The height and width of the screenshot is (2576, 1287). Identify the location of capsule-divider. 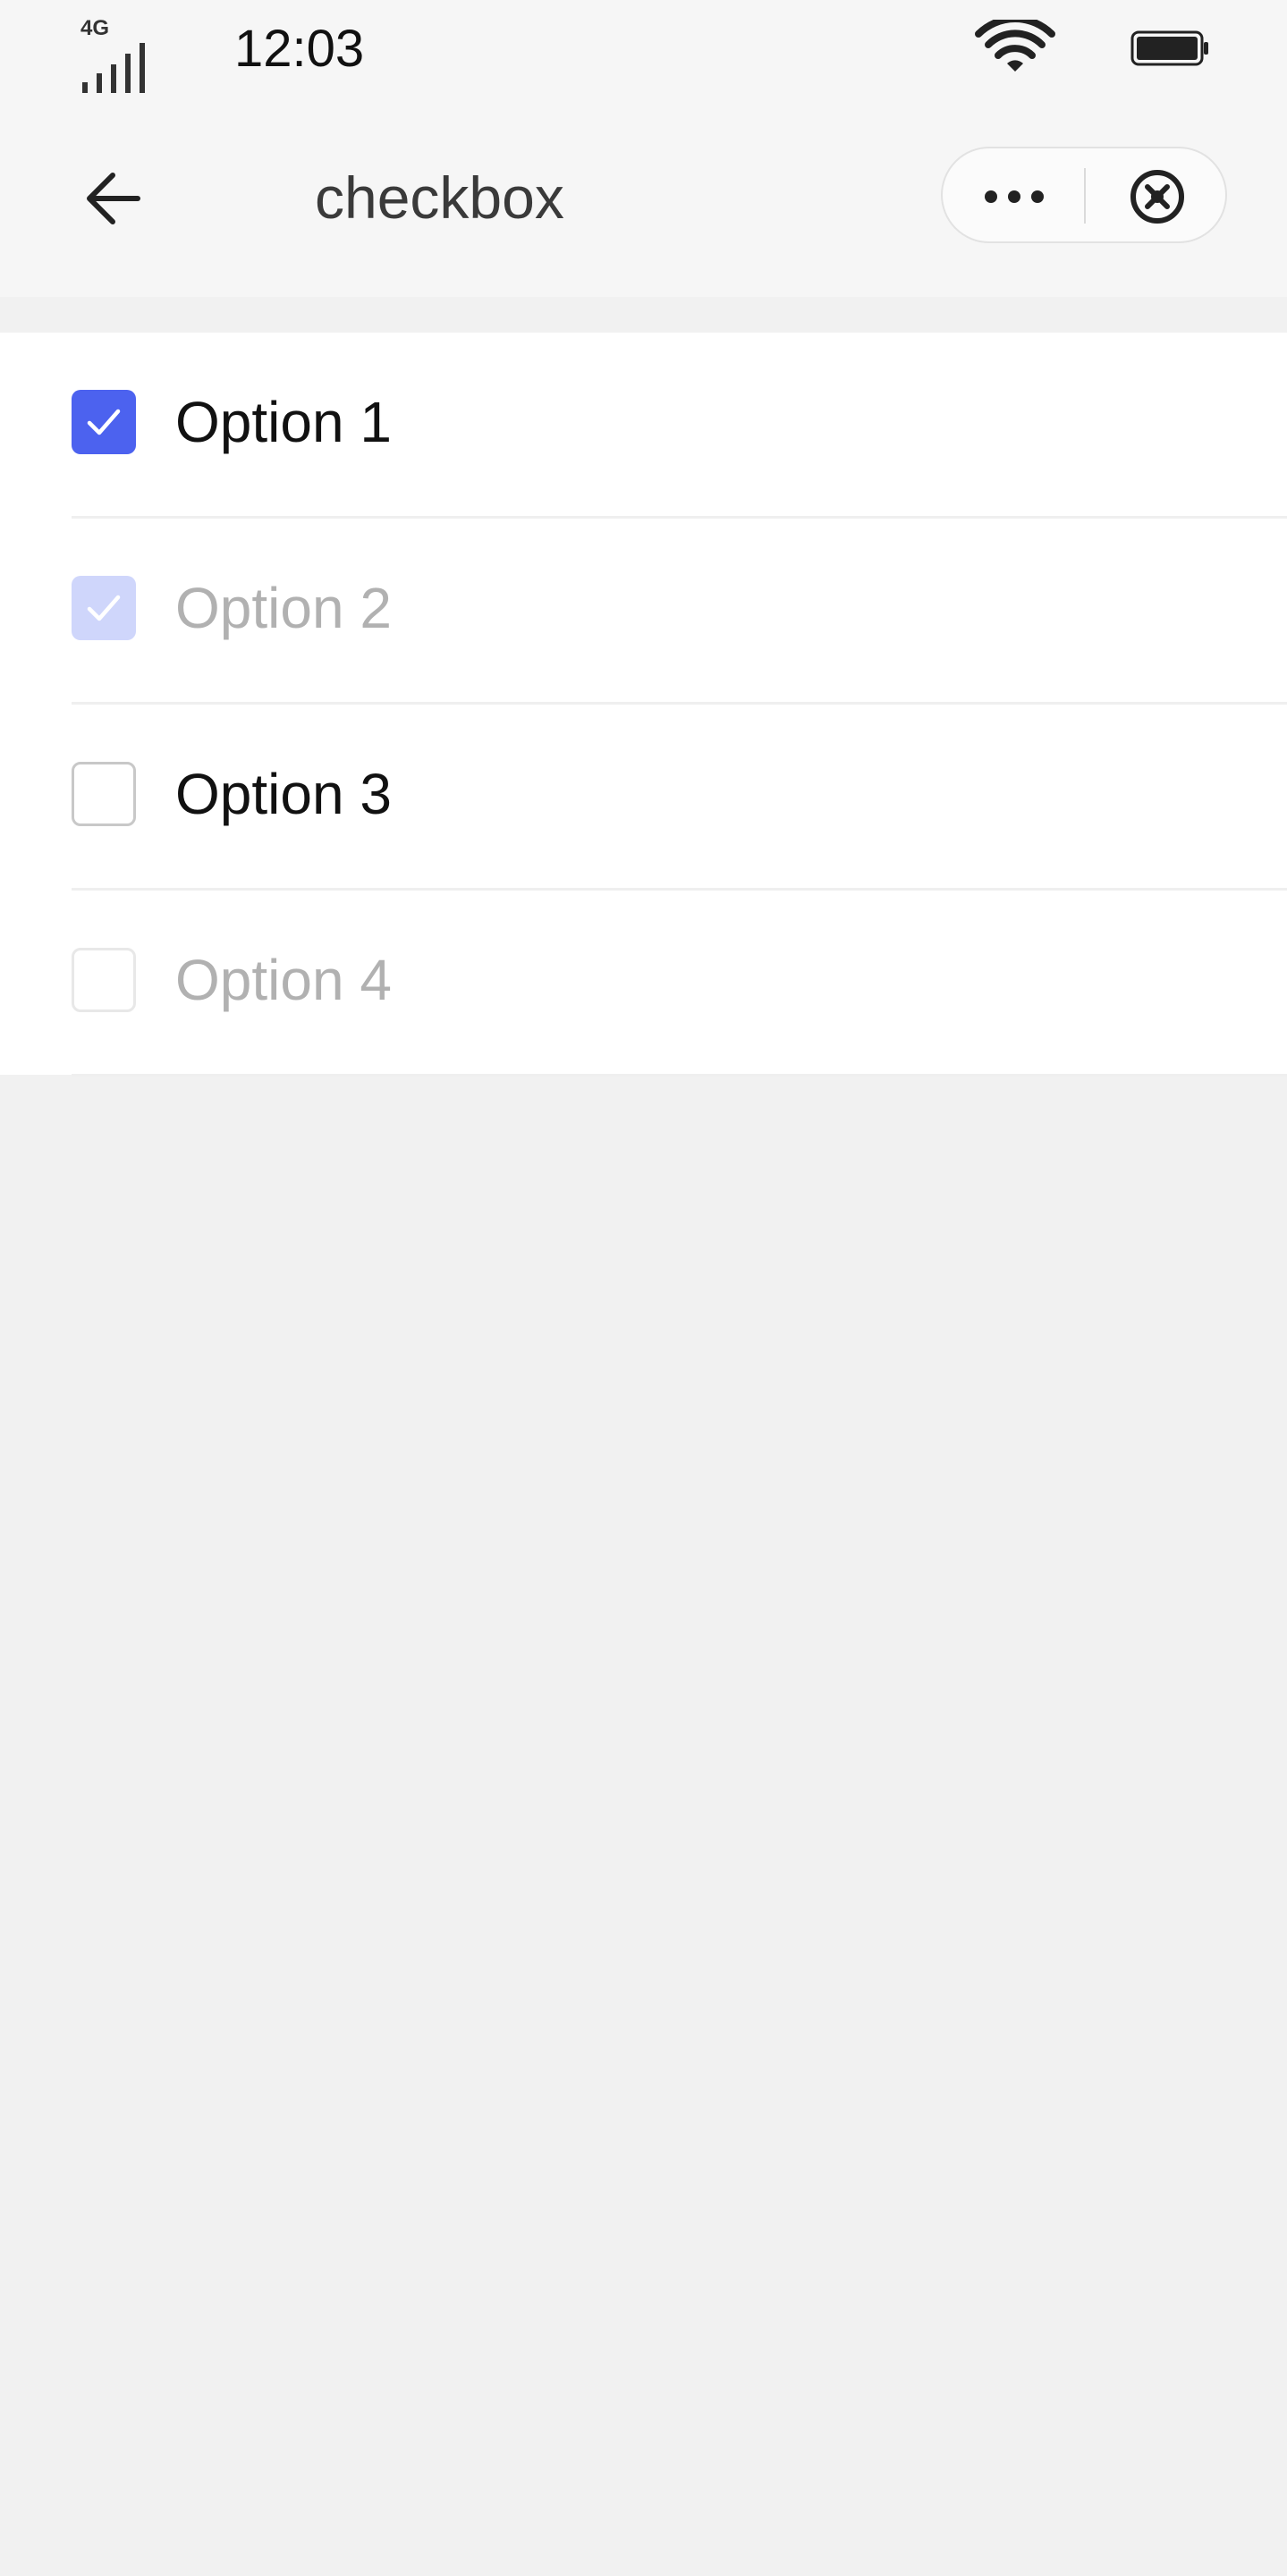
(1085, 196).